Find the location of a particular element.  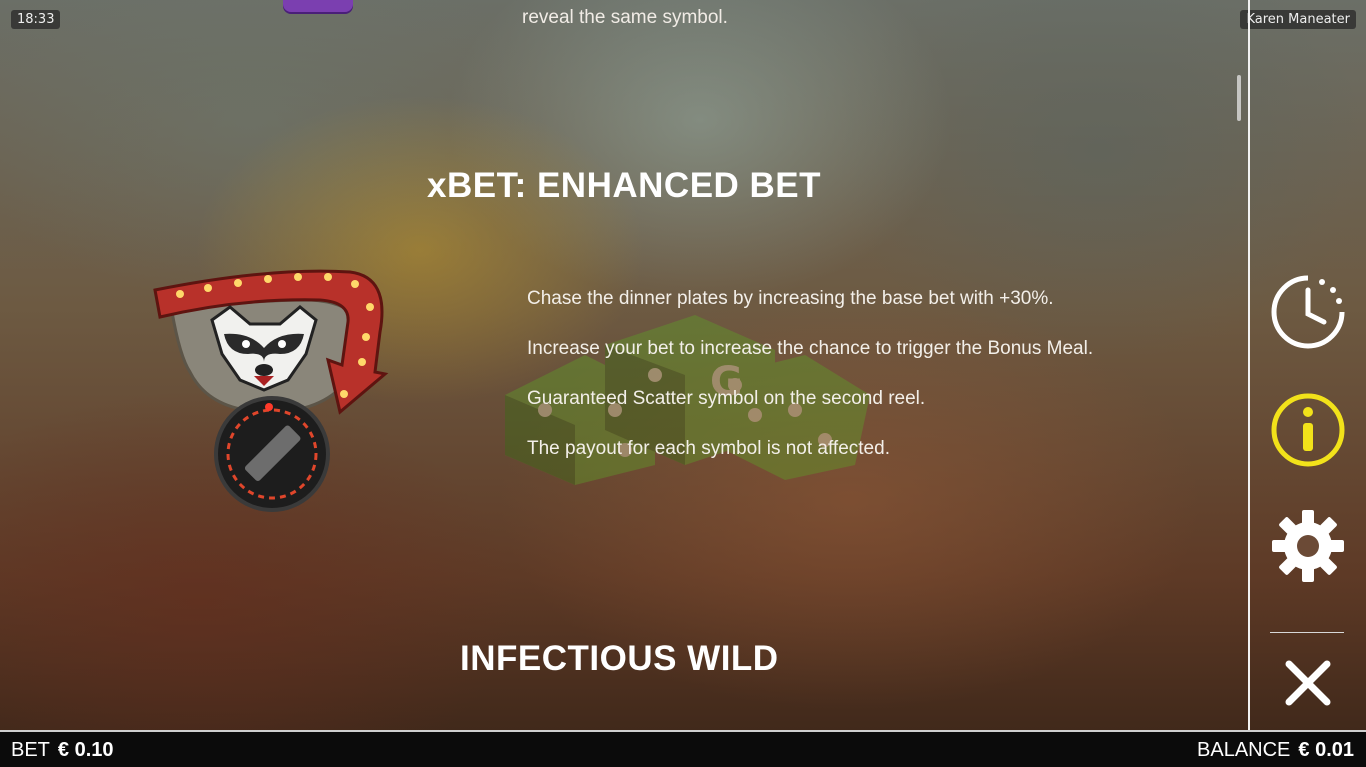

balance-display: BALANCE € 0.01 is located at coordinates (1275, 750).